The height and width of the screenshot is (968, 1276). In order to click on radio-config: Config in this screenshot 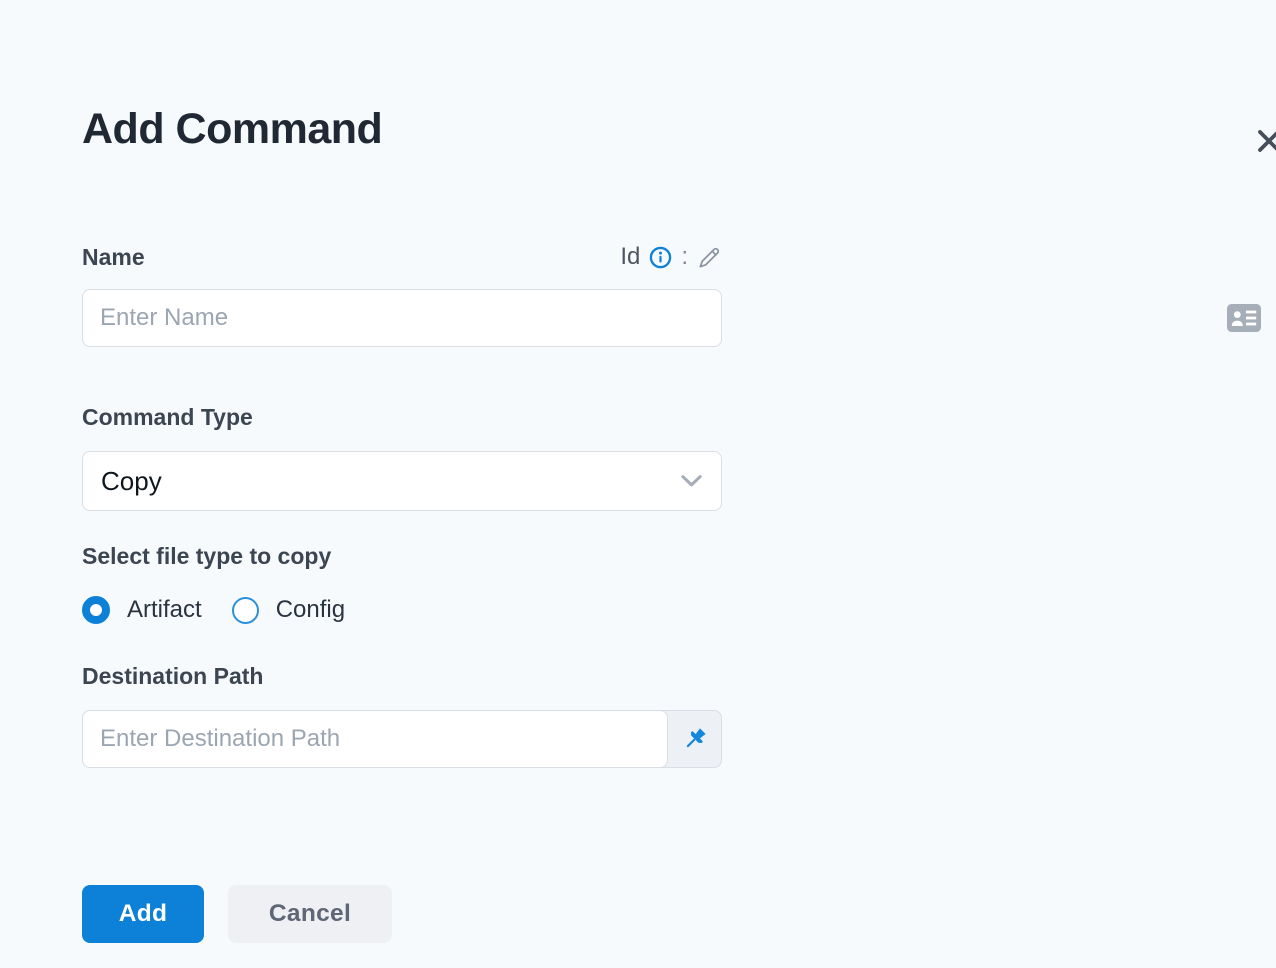, I will do `click(288, 610)`.